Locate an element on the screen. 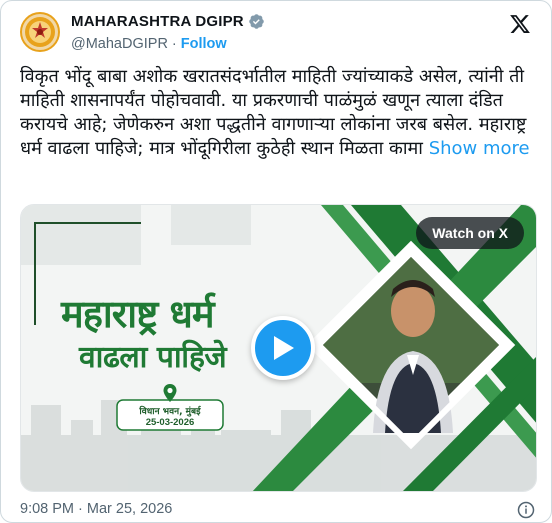 The image size is (552, 523). account-handle: @MahaDGIPR is located at coordinates (119, 44).